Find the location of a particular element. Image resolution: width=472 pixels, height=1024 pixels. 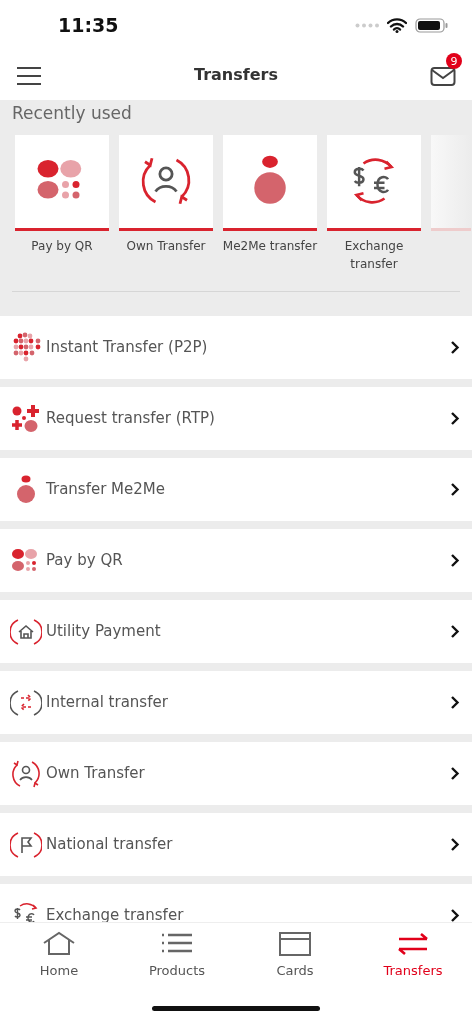

dots-plus-icon is located at coordinates (26, 418).